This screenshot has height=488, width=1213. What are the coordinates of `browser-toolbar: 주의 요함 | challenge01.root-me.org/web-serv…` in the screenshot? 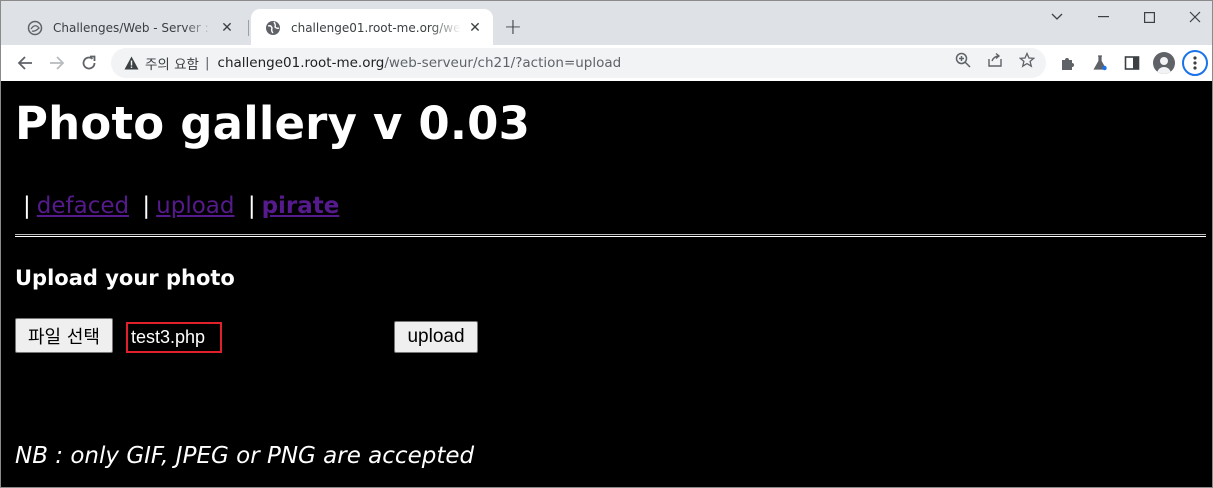 It's located at (606, 63).